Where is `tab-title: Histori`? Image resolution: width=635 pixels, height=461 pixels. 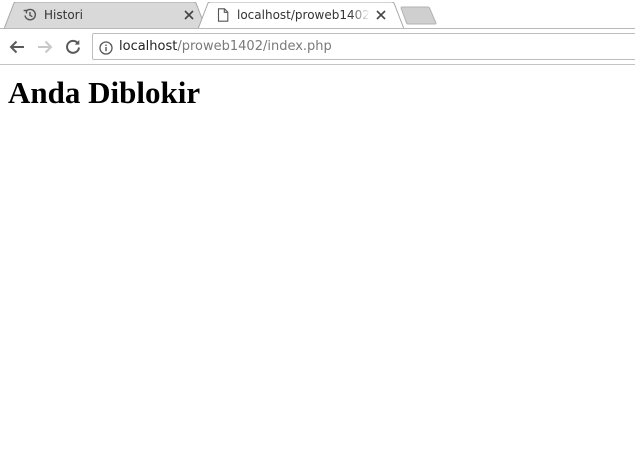
tab-title: Histori is located at coordinates (63, 15).